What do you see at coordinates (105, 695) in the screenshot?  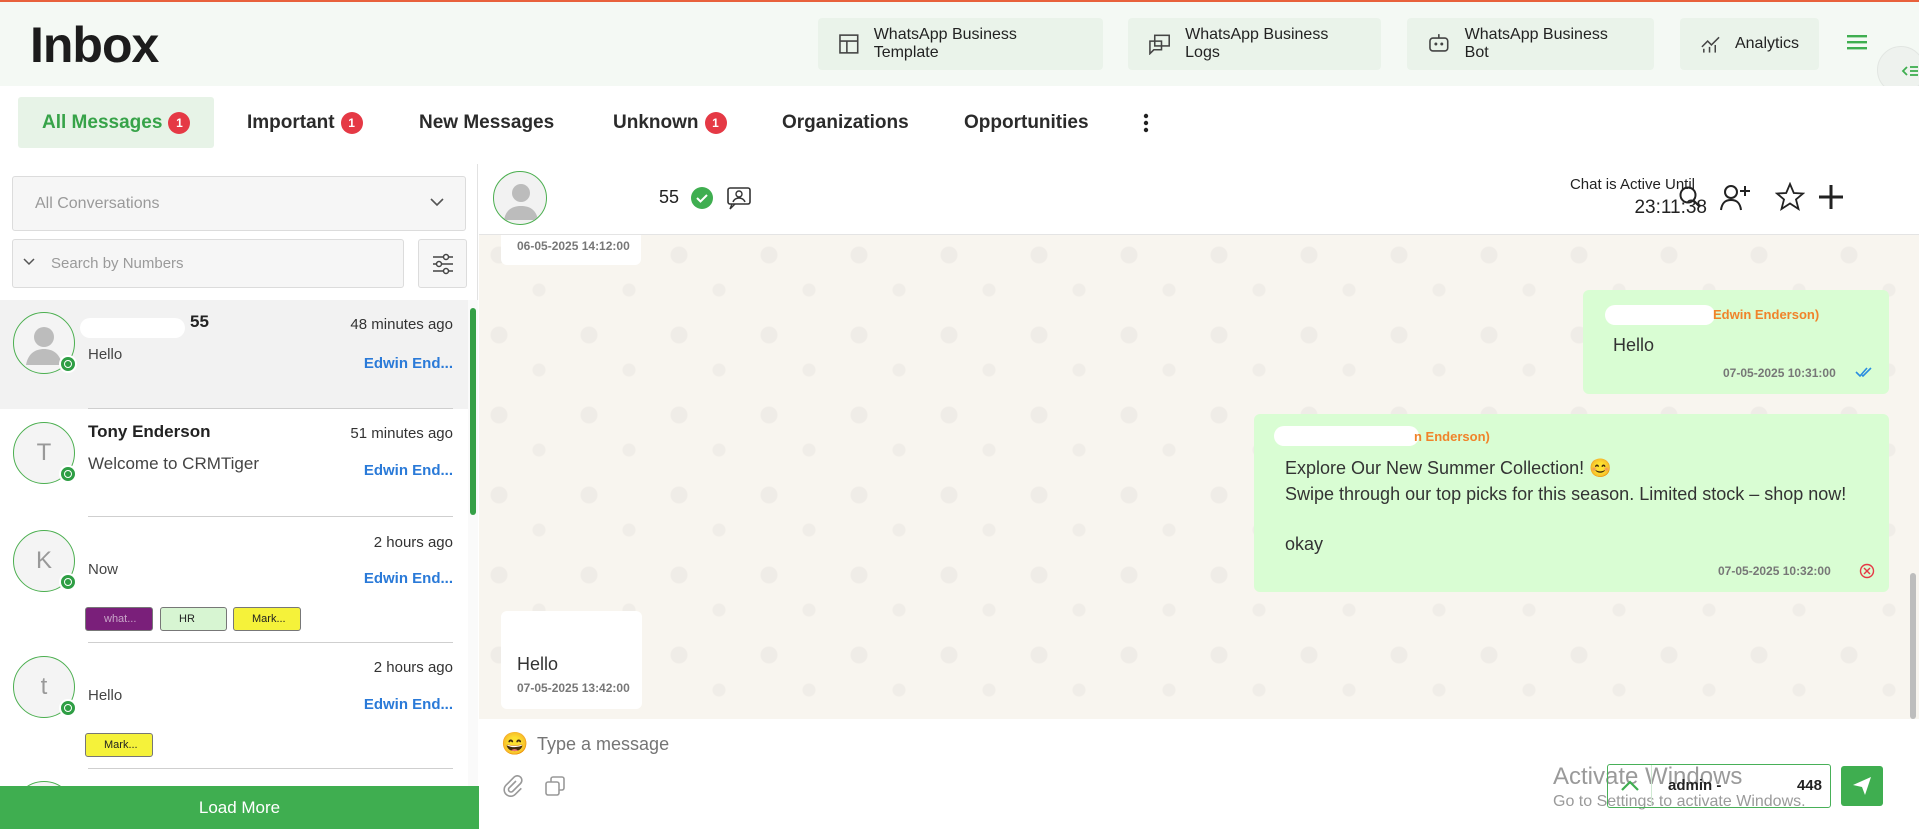 I see `message-preview: Hello` at bounding box center [105, 695].